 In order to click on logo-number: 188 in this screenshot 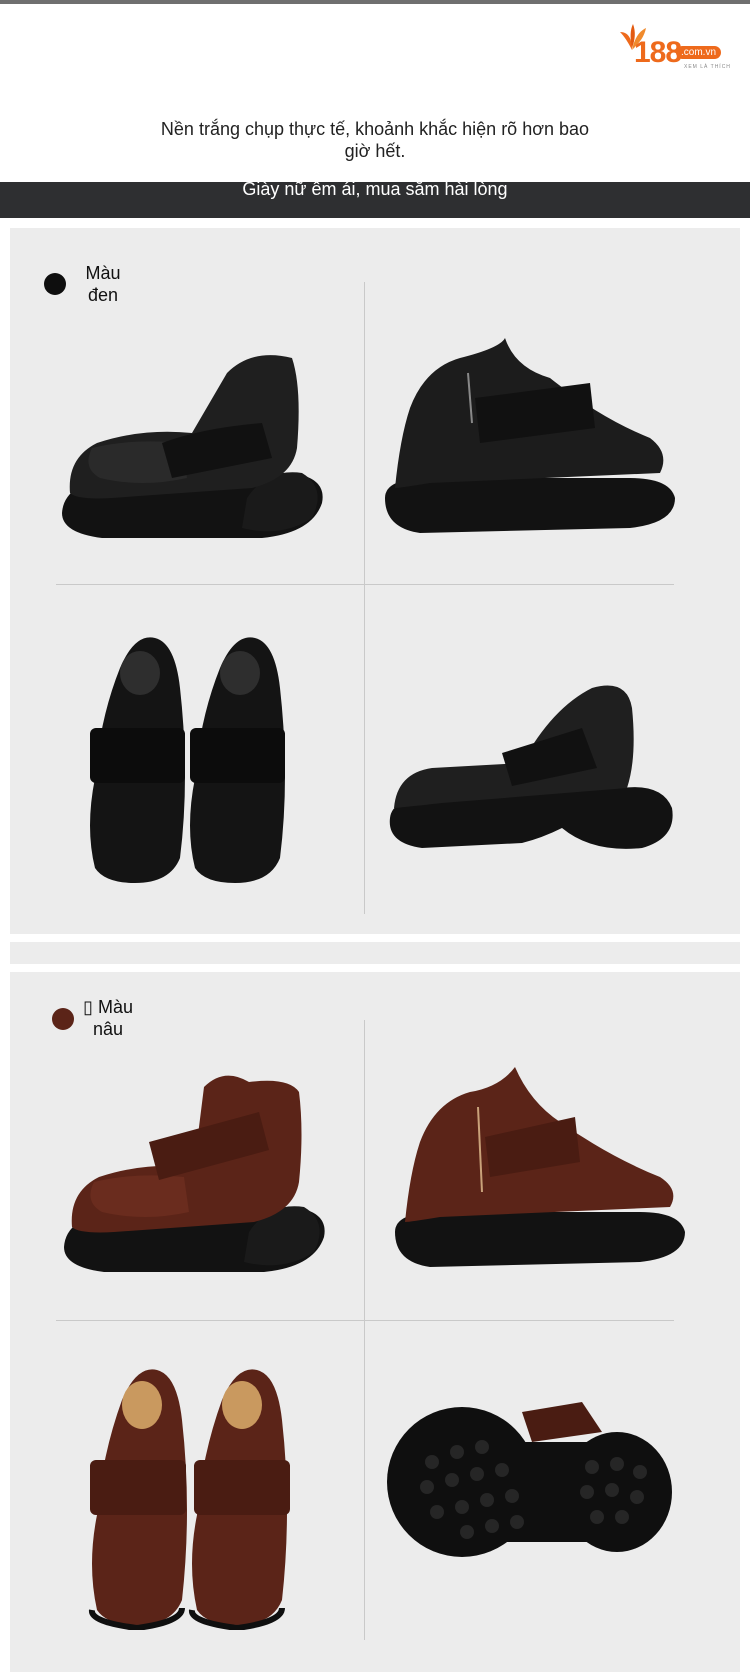, I will do `click(658, 52)`.